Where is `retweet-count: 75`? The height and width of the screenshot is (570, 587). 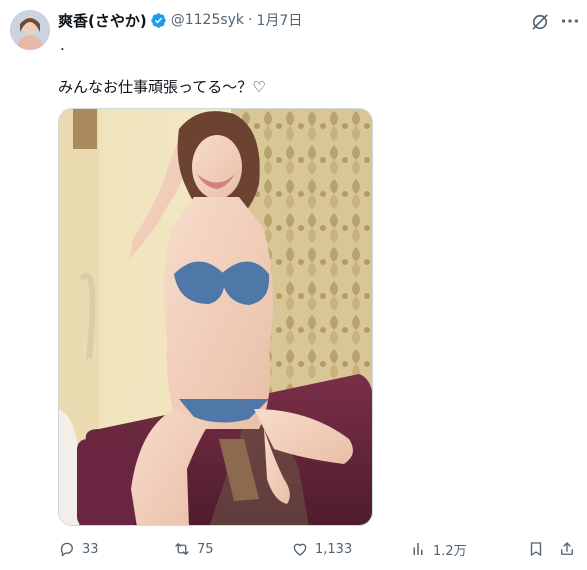 retweet-count: 75 is located at coordinates (205, 549).